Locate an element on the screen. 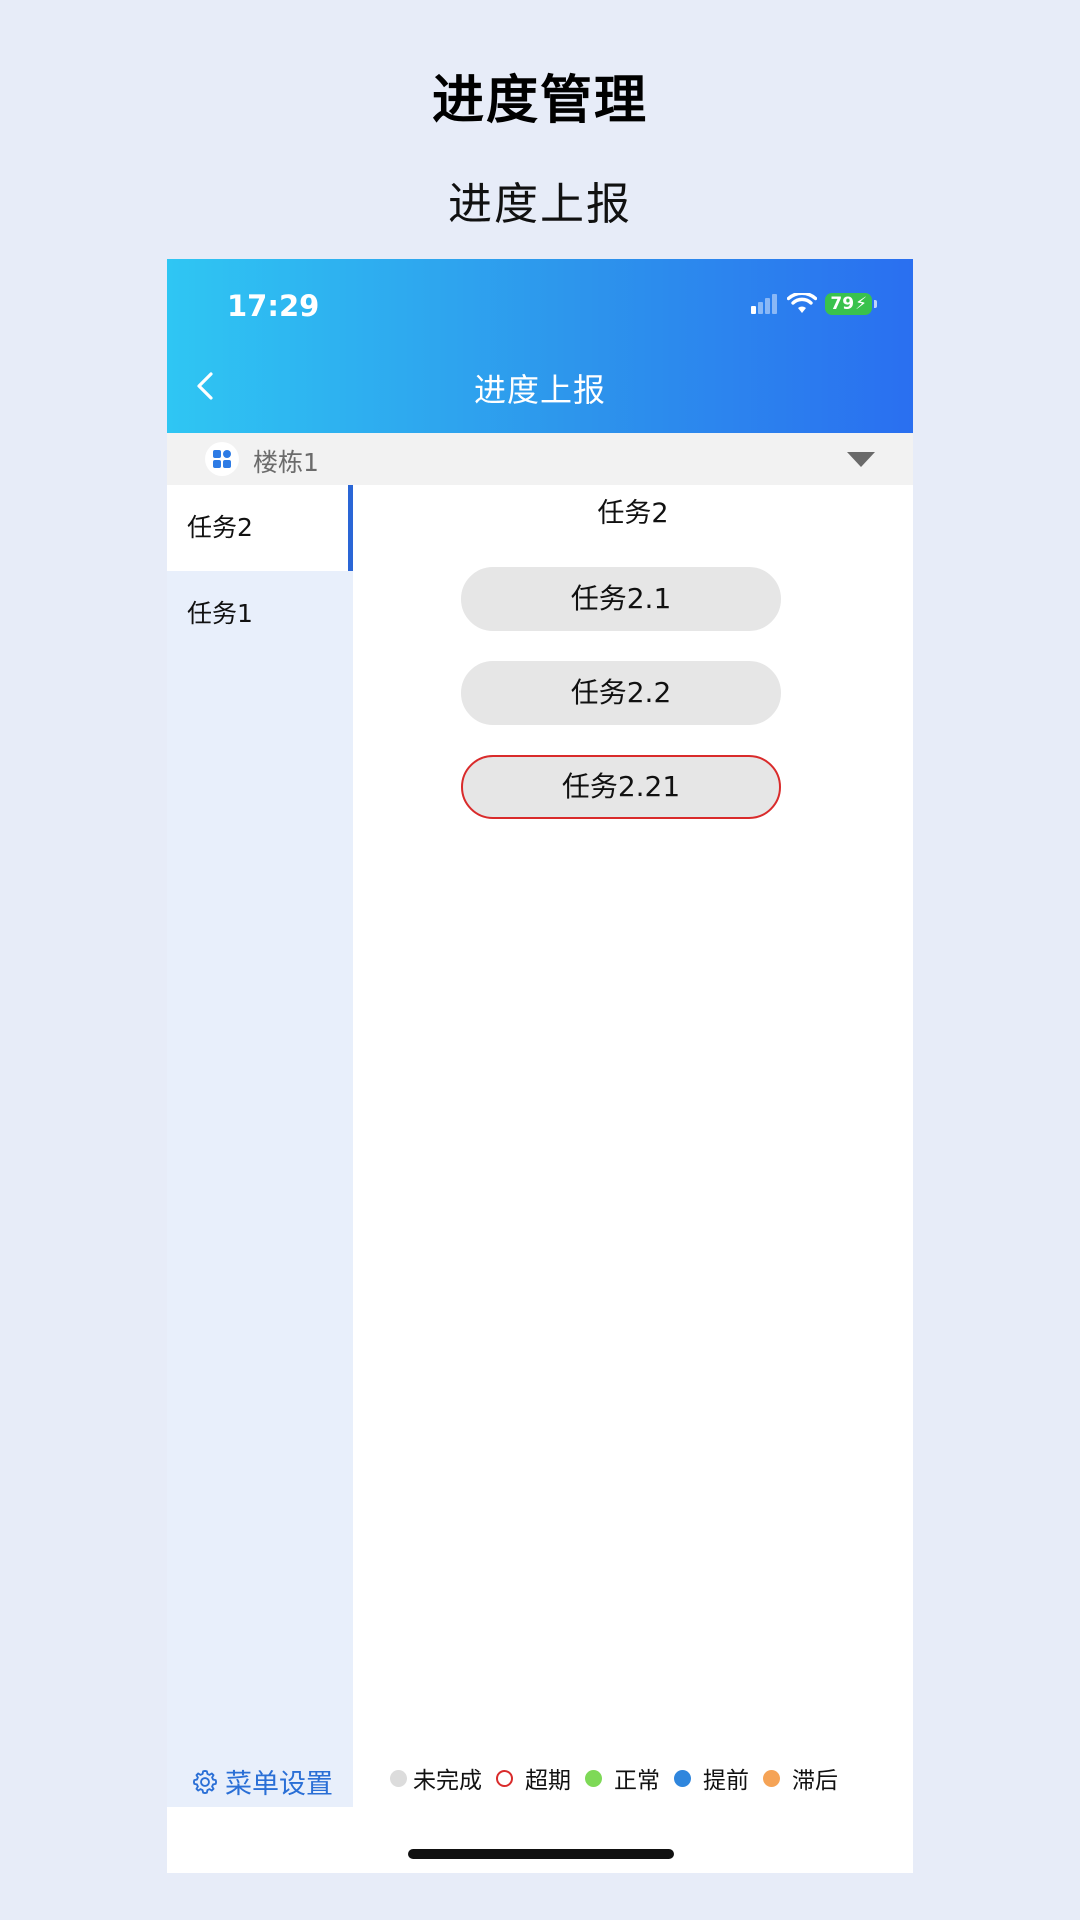 Image resolution: width=1080 pixels, height=1920 pixels. legend-item-overdue: 超期 is located at coordinates (533, 1778).